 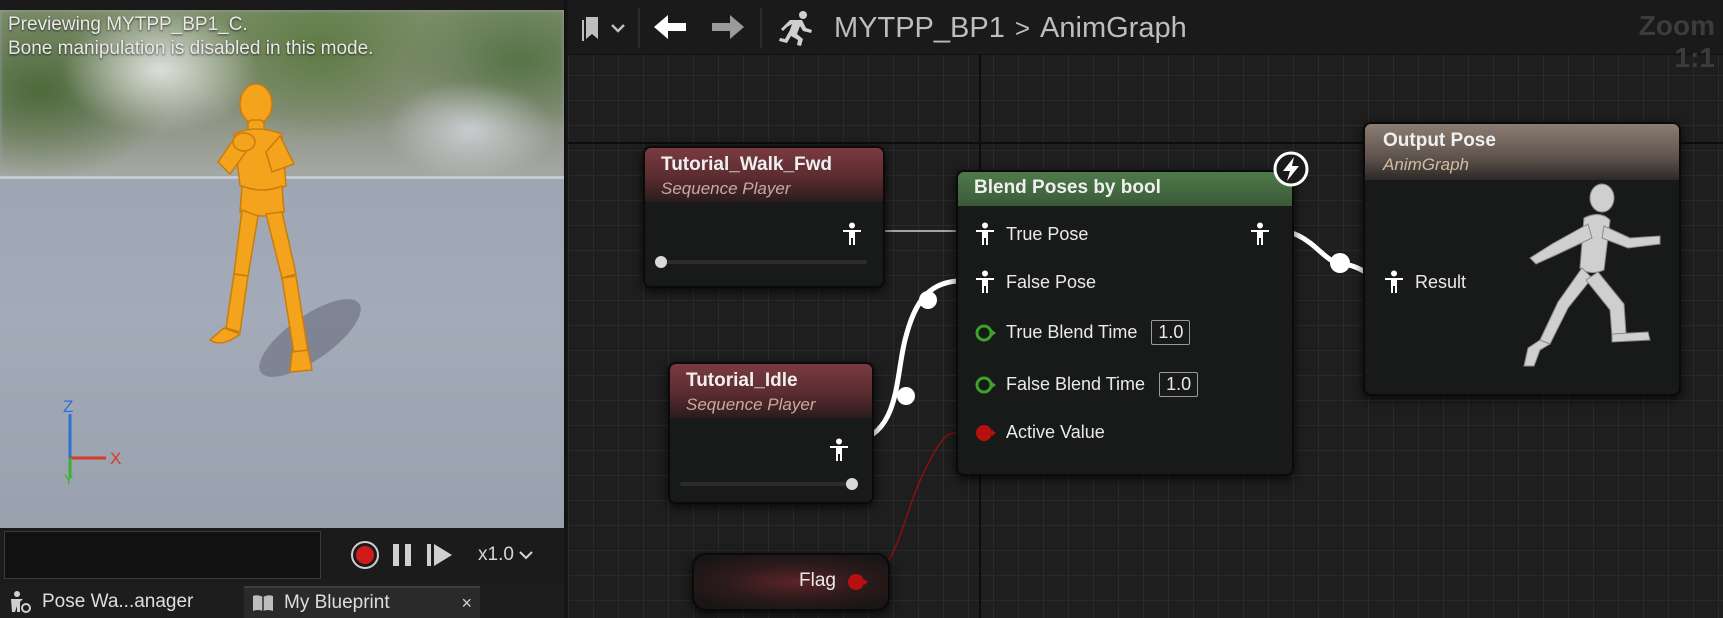 What do you see at coordinates (857, 582) in the screenshot?
I see `bool-output-pin-icon` at bounding box center [857, 582].